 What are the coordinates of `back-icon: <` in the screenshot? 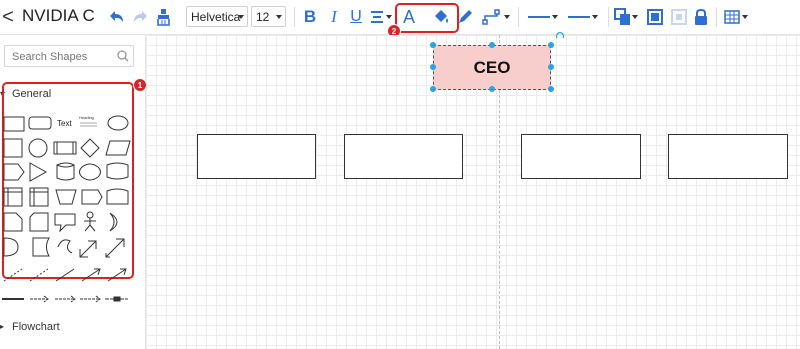 It's located at (8, 16).